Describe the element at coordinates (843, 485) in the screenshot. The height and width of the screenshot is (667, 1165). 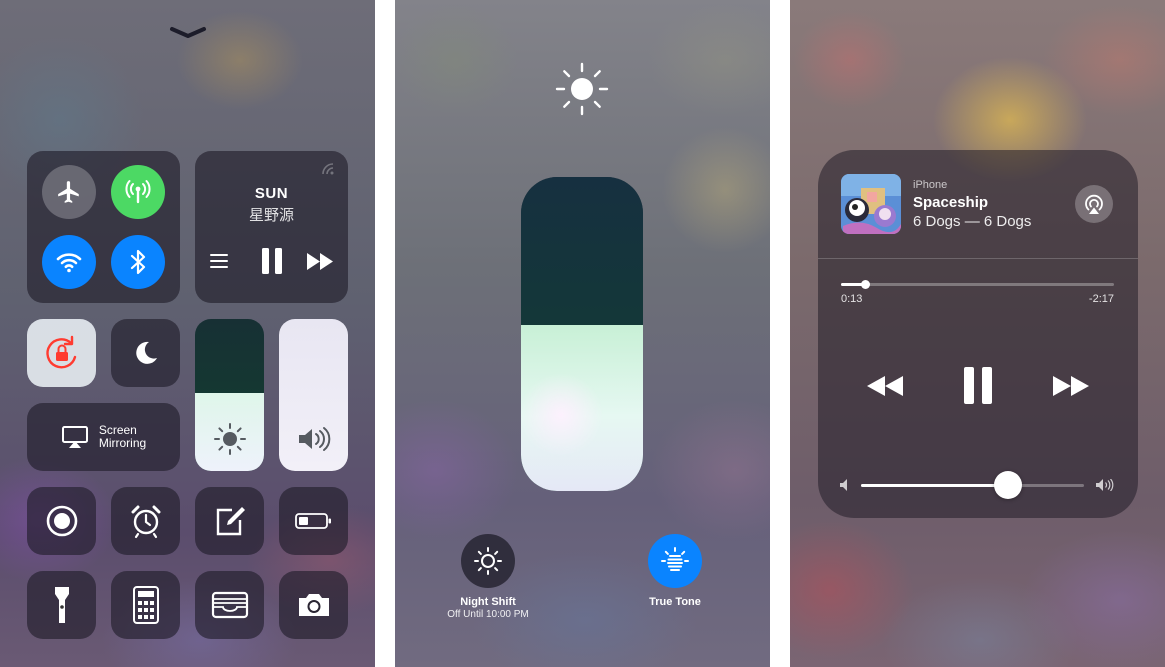
I see `volume-min-icon` at that location.